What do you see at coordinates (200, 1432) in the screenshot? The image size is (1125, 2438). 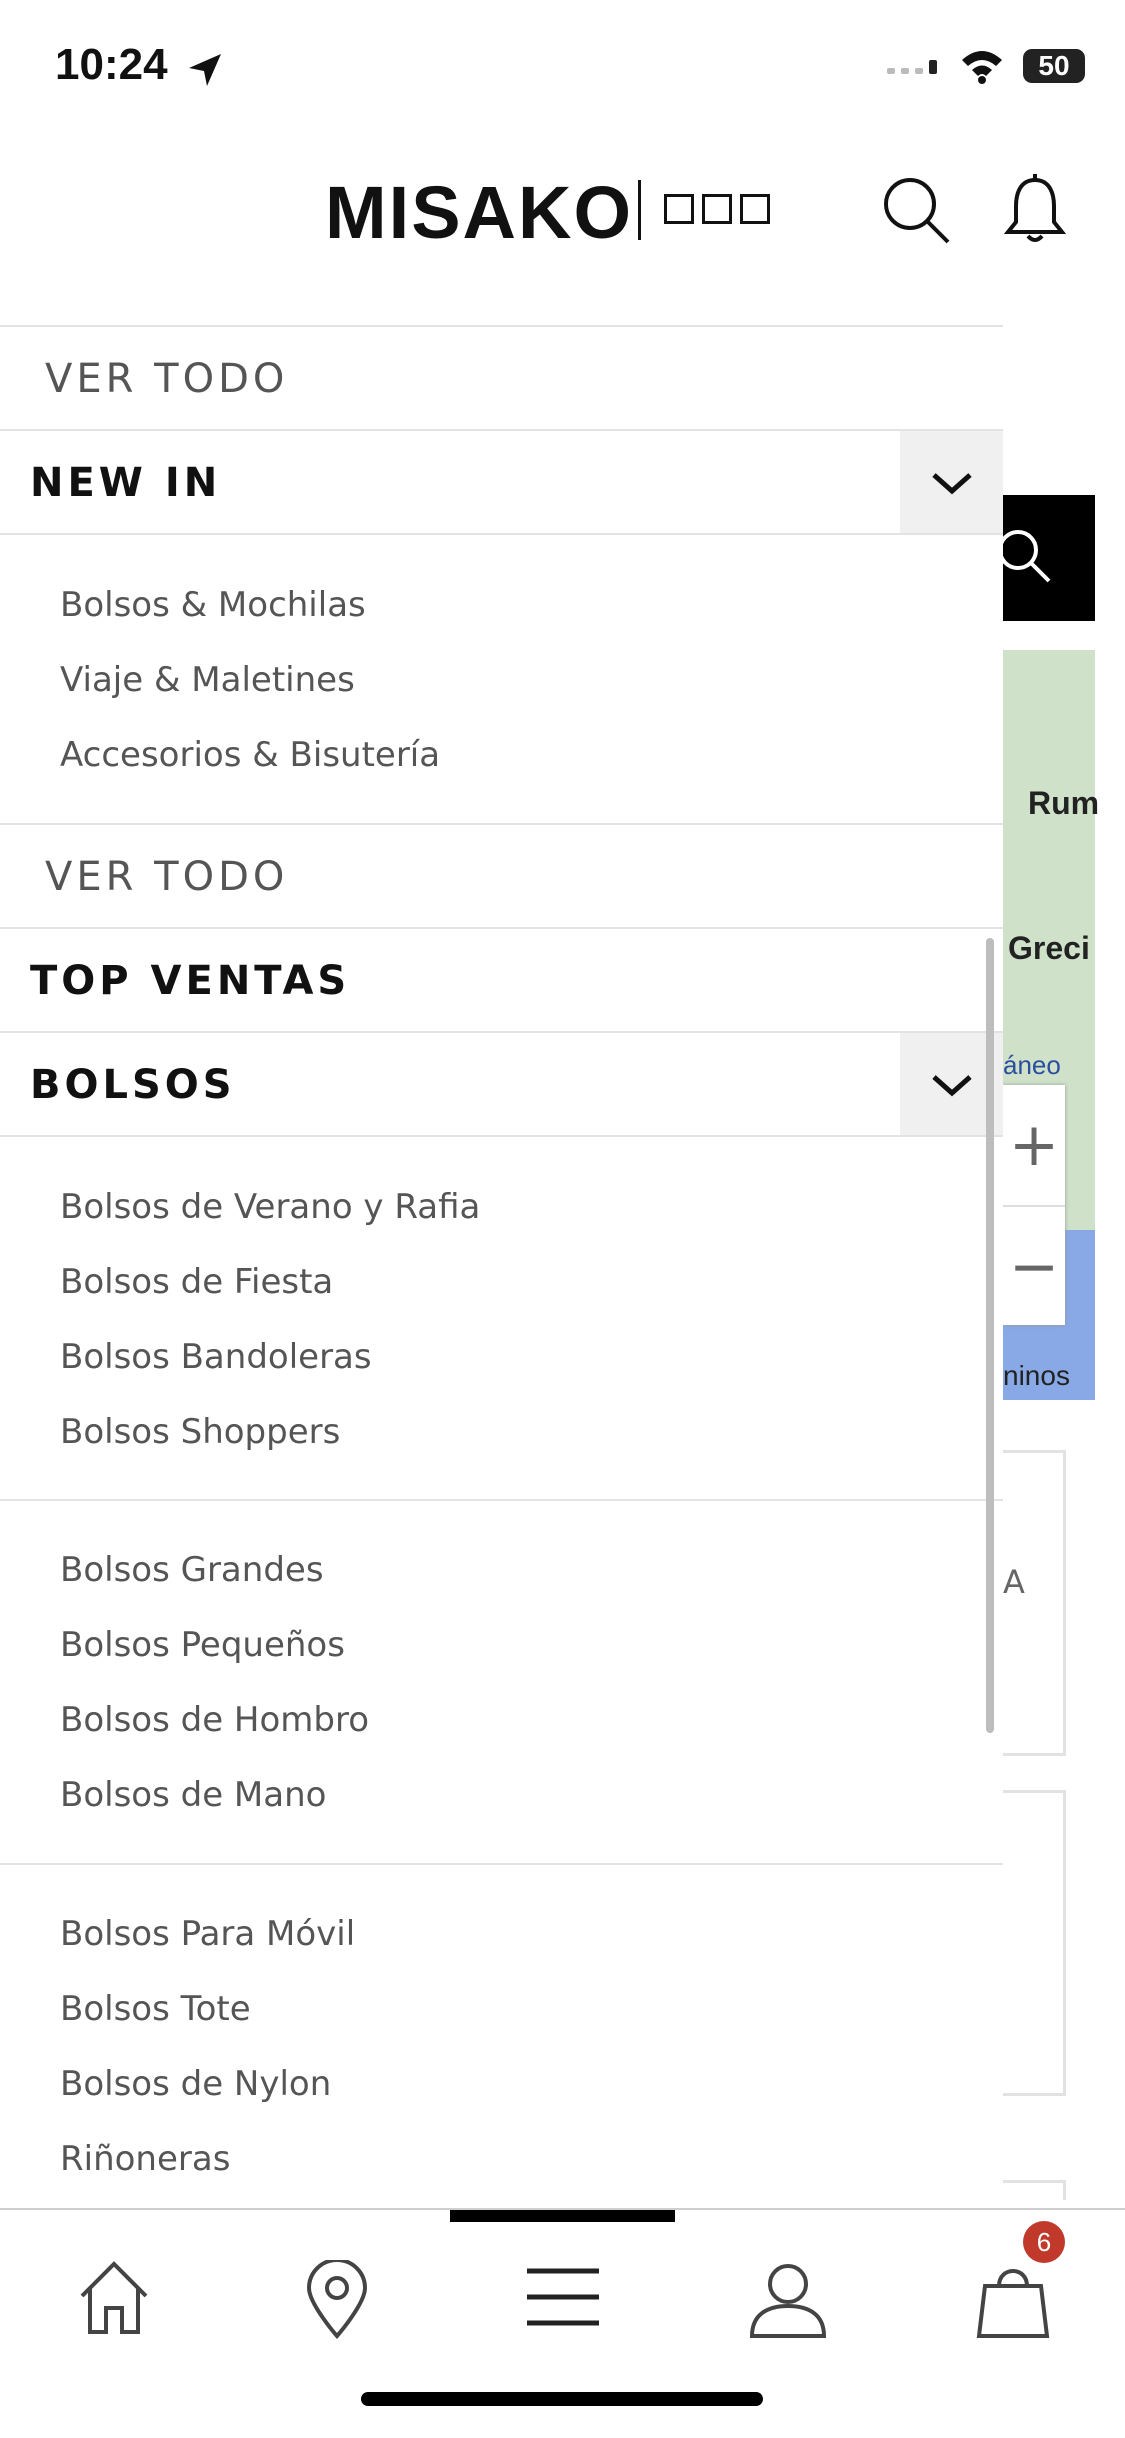 I see `submenu-item: Bolsos Shoppers` at bounding box center [200, 1432].